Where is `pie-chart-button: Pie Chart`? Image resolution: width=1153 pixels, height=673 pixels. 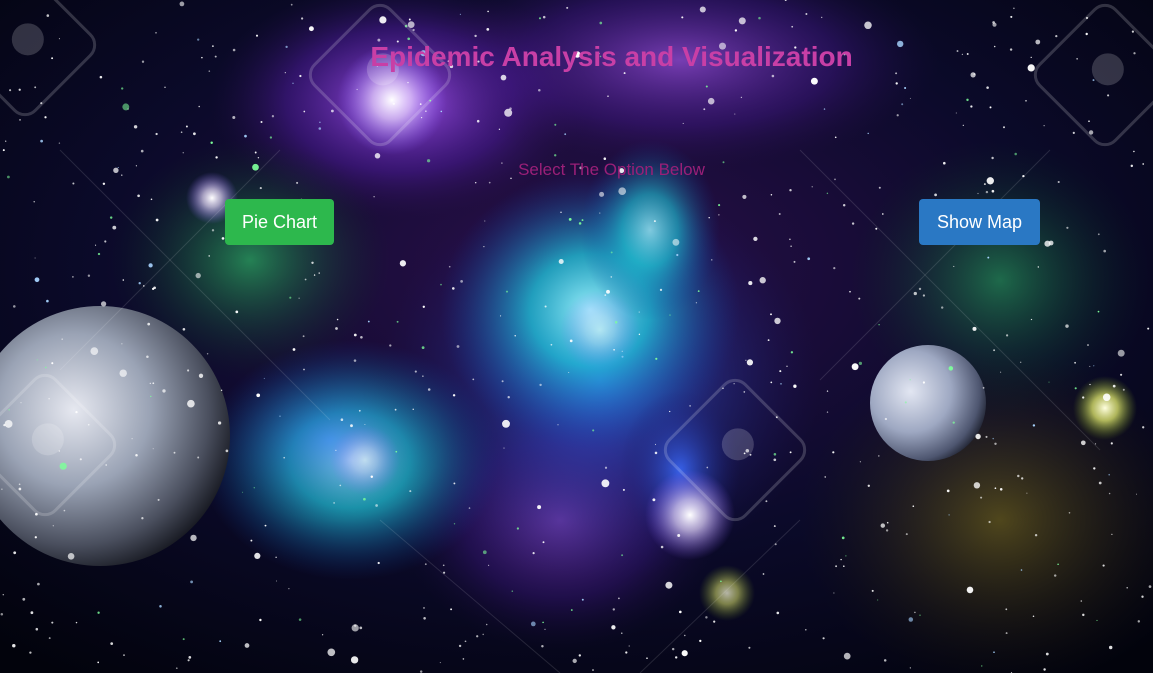 pie-chart-button: Pie Chart is located at coordinates (279, 222).